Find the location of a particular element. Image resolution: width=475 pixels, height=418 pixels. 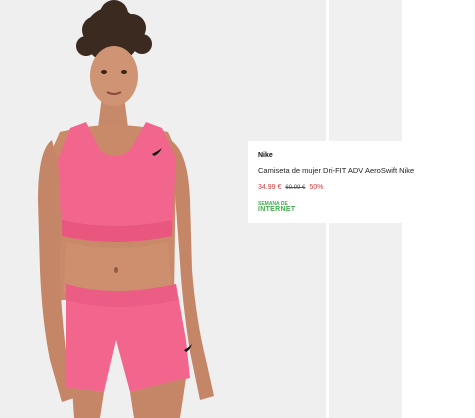

promo-badge-line2: INTERNET is located at coordinates (277, 209).